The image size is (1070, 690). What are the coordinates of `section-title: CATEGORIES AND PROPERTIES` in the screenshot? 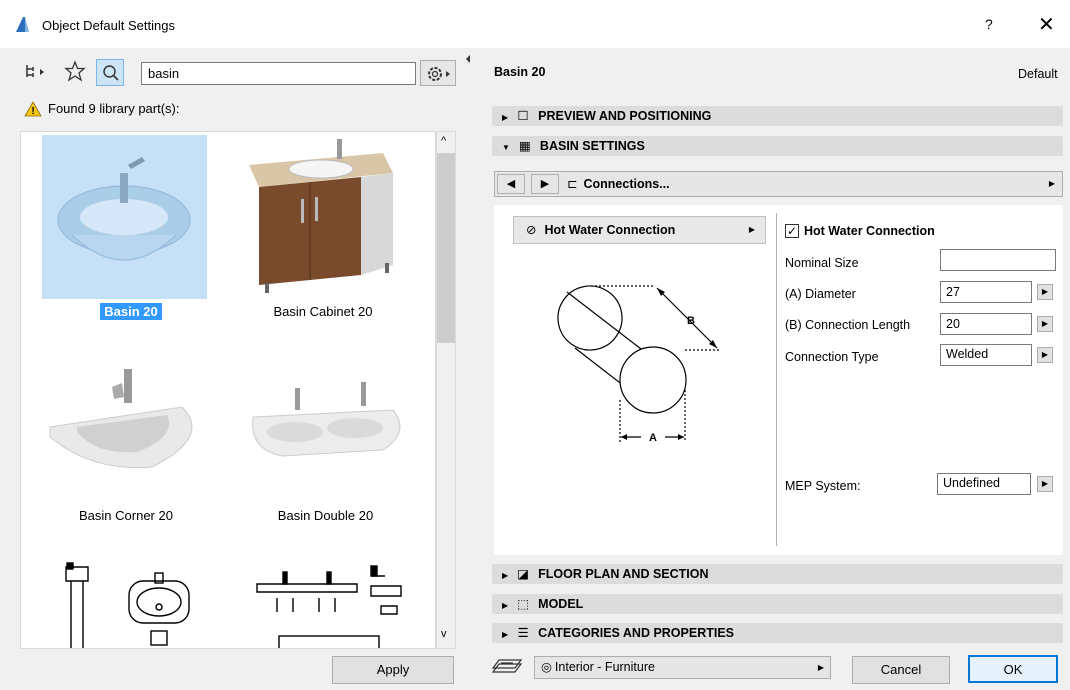 It's located at (636, 633).